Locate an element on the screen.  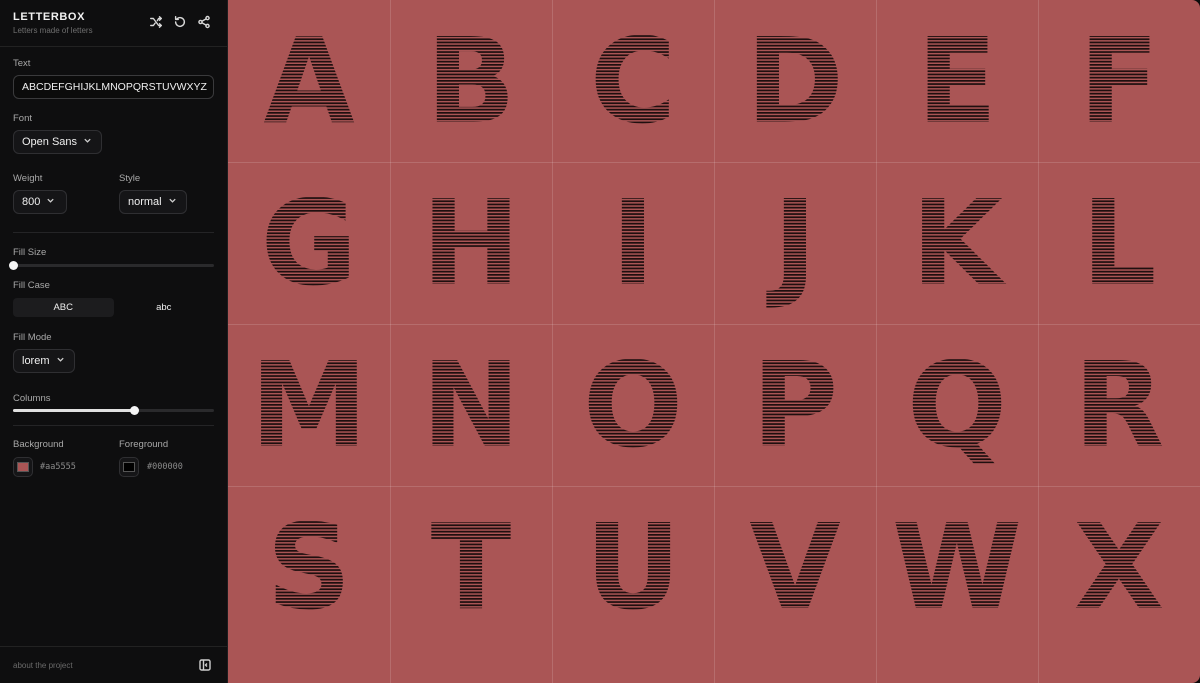
reset-icon is located at coordinates (180, 22).